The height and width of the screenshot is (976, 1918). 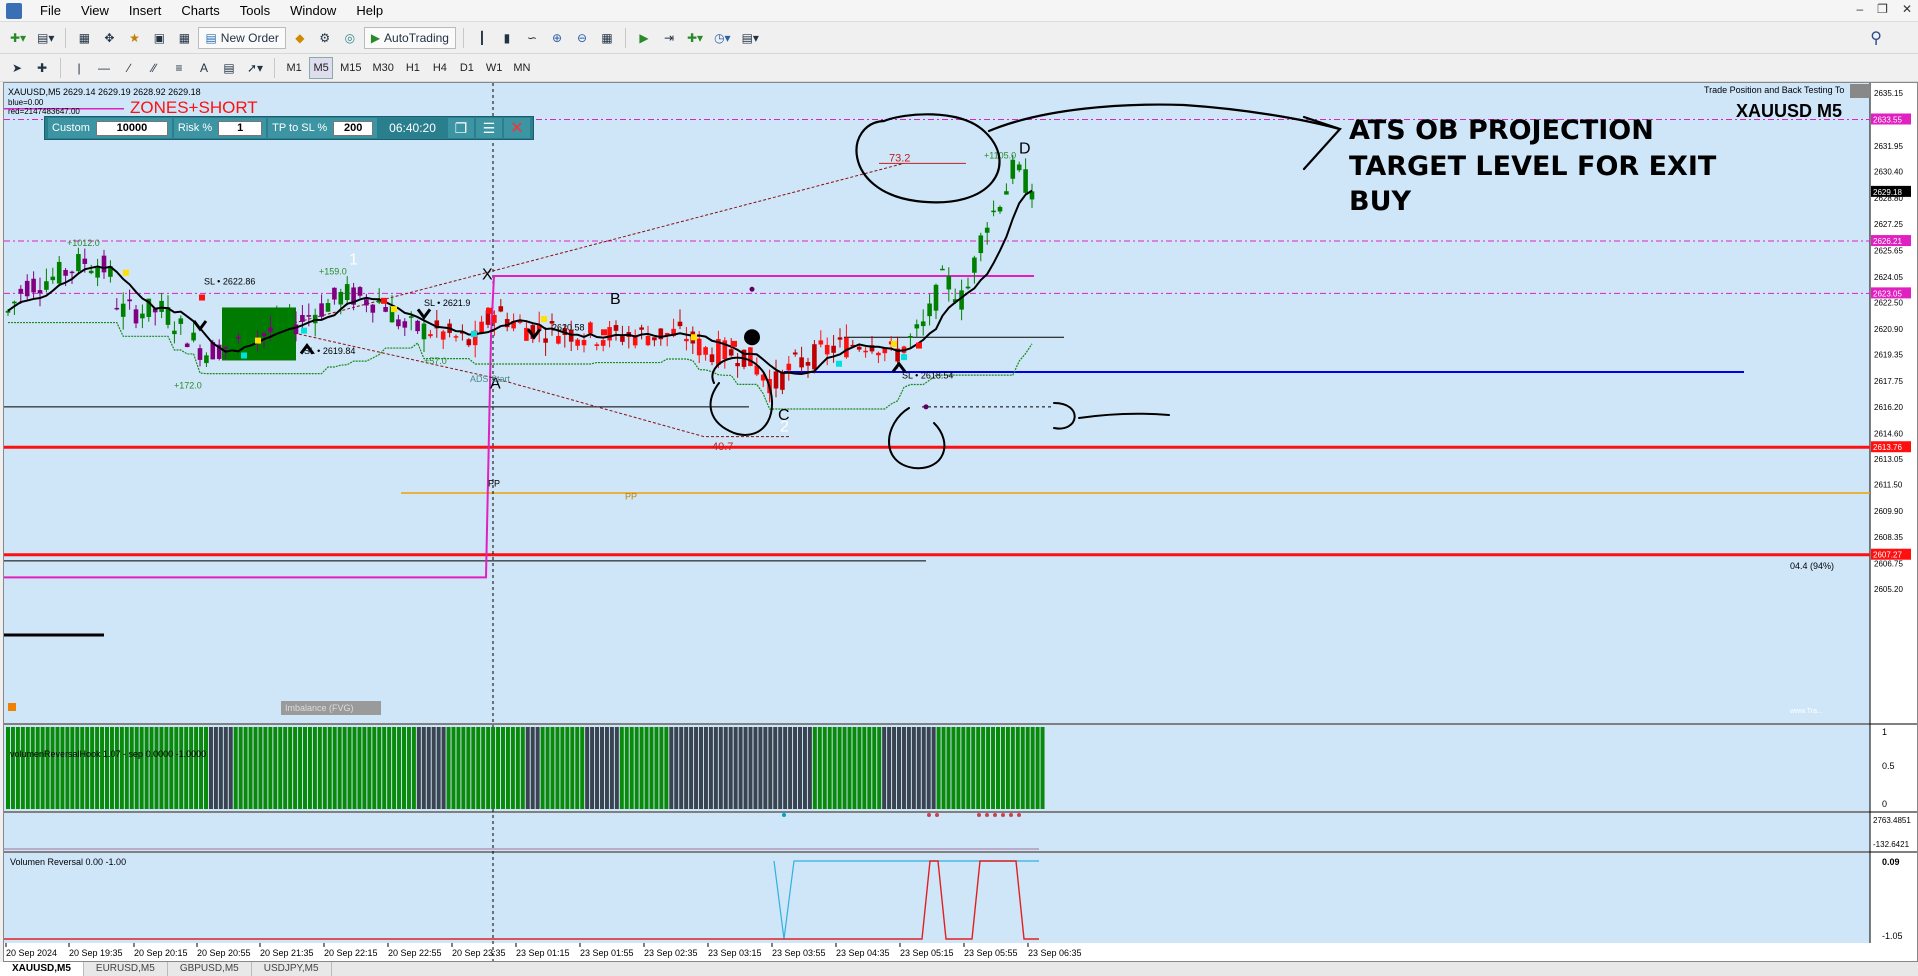 What do you see at coordinates (126, 969) in the screenshot?
I see `tab-eurusd: EURUSD,M5` at bounding box center [126, 969].